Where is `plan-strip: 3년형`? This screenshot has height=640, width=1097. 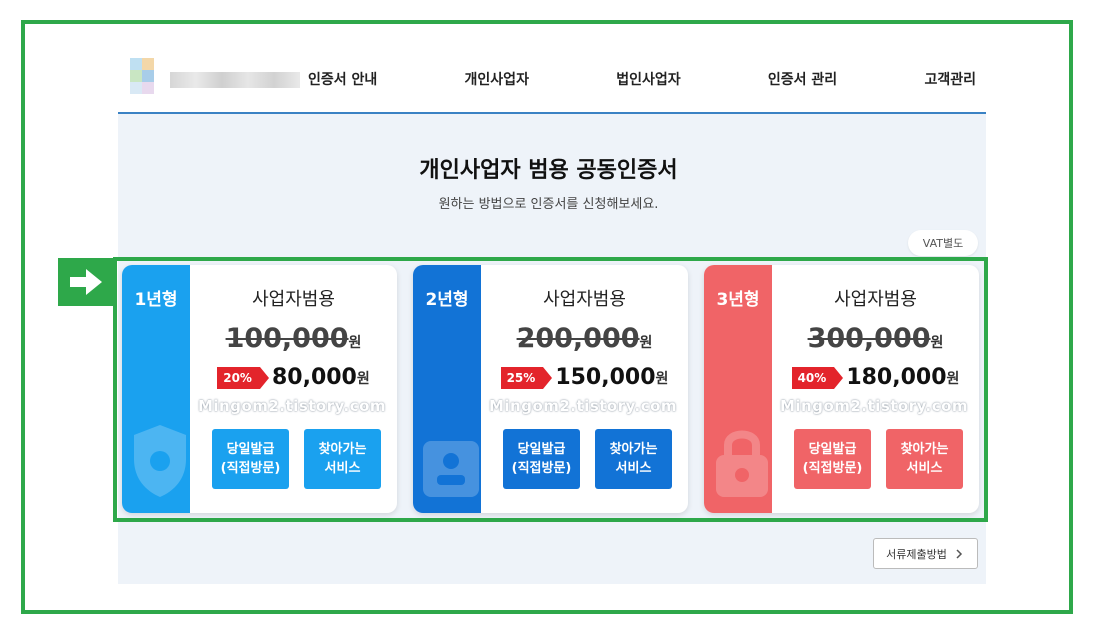 plan-strip: 3년형 is located at coordinates (738, 389).